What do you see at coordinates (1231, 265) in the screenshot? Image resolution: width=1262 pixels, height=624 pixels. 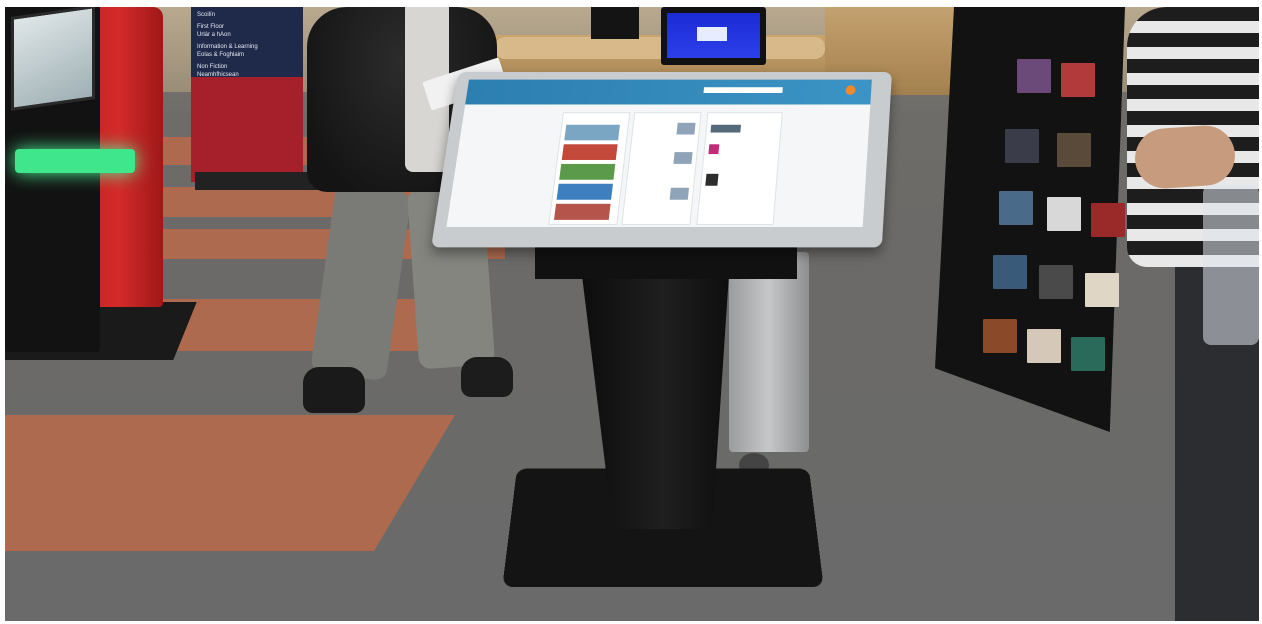 I see `plastic-bag` at bounding box center [1231, 265].